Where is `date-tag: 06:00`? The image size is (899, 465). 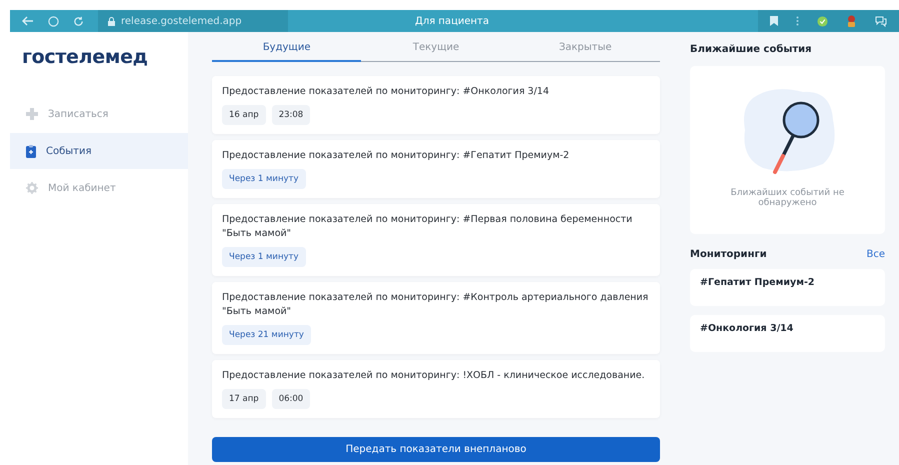 date-tag: 06:00 is located at coordinates (291, 399).